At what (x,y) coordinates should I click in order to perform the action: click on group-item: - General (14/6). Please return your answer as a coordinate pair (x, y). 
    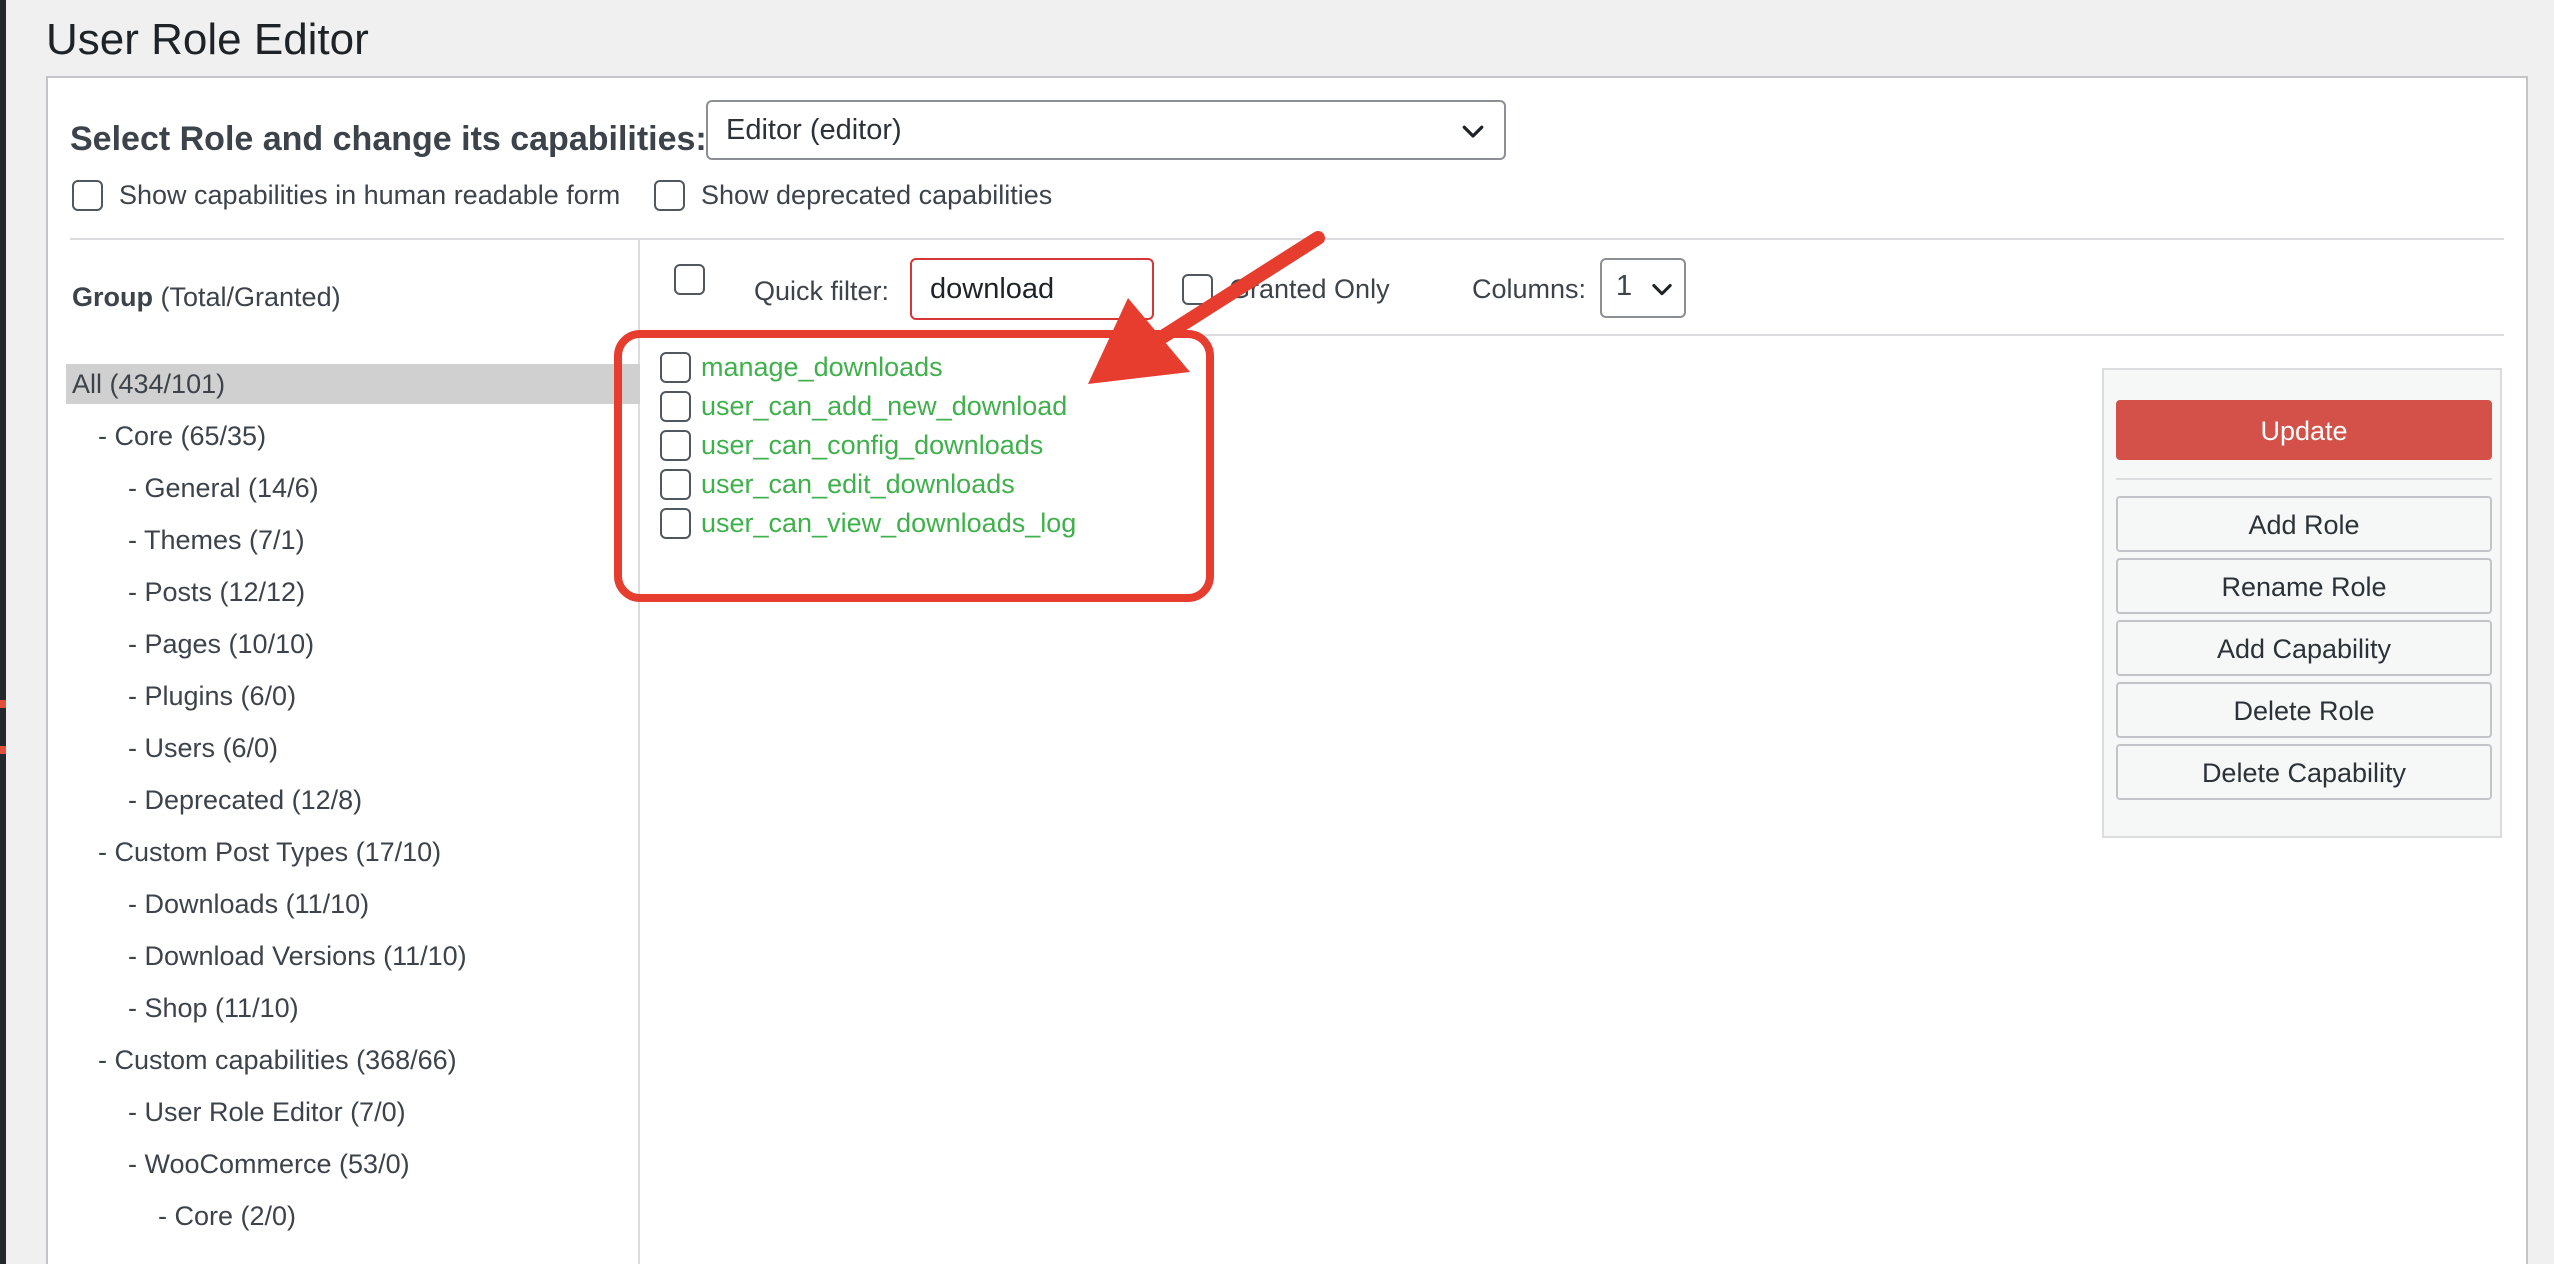
    Looking at the image, I should click on (353, 494).